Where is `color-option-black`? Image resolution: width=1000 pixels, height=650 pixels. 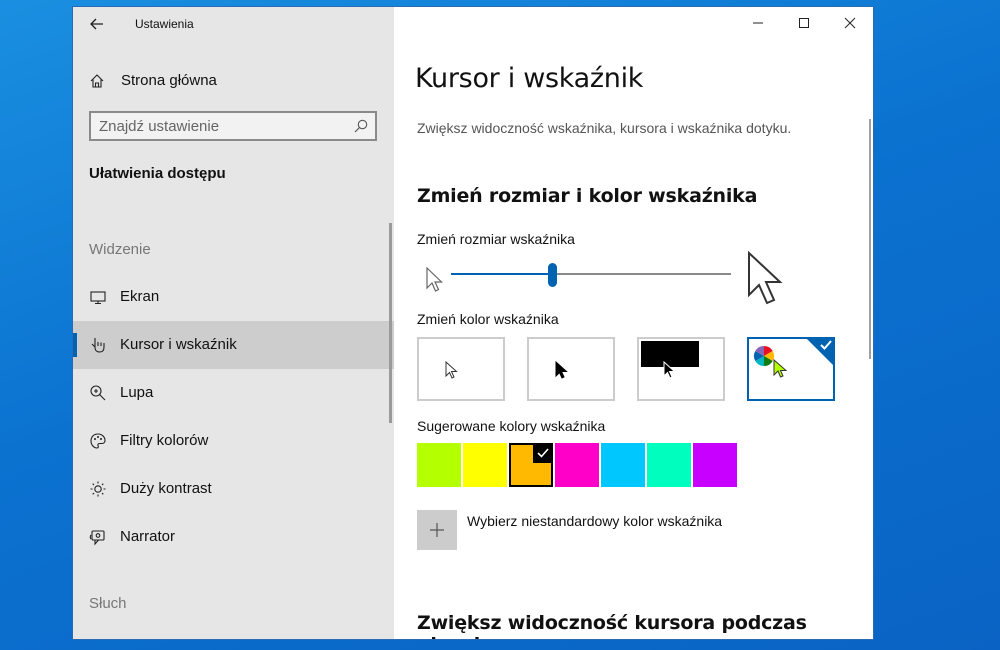 color-option-black is located at coordinates (571, 369).